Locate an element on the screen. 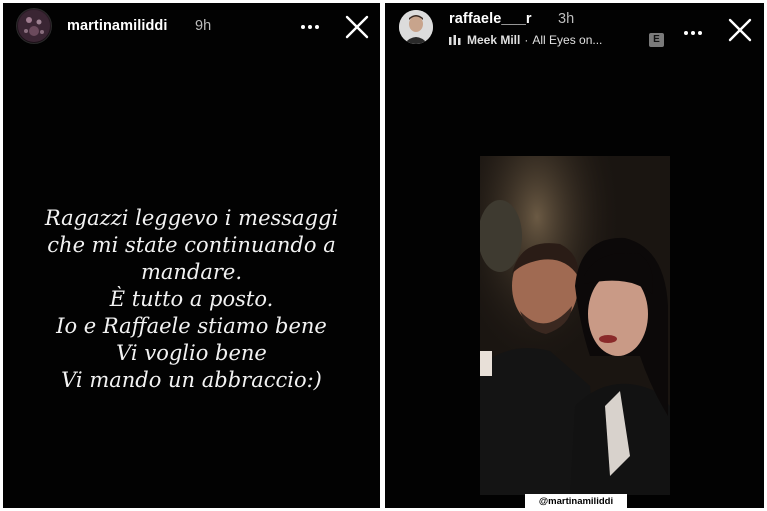 The image size is (767, 511). story-text-line: È tutto a posto. is located at coordinates (191, 299).